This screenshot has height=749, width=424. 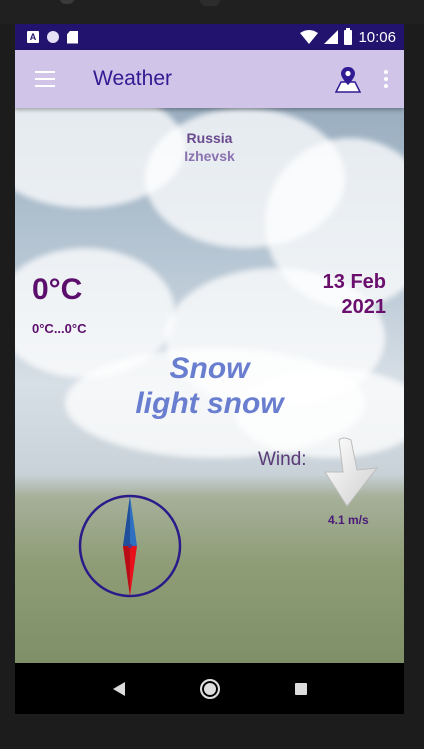 I want to click on status-notifications: A, so click(x=52, y=37).